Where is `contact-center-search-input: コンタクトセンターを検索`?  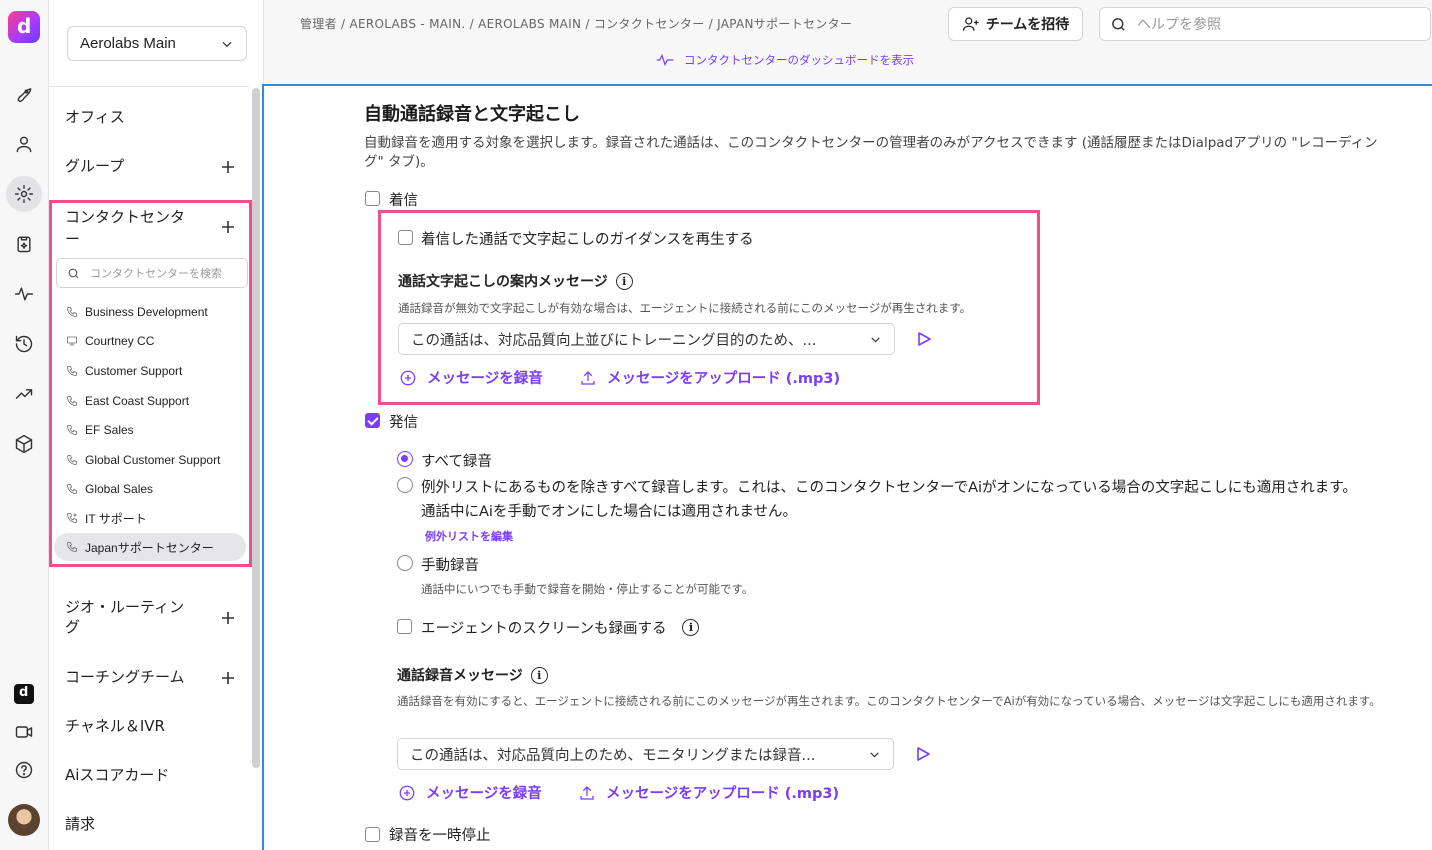 contact-center-search-input: コンタクトセンターを検索 is located at coordinates (152, 273).